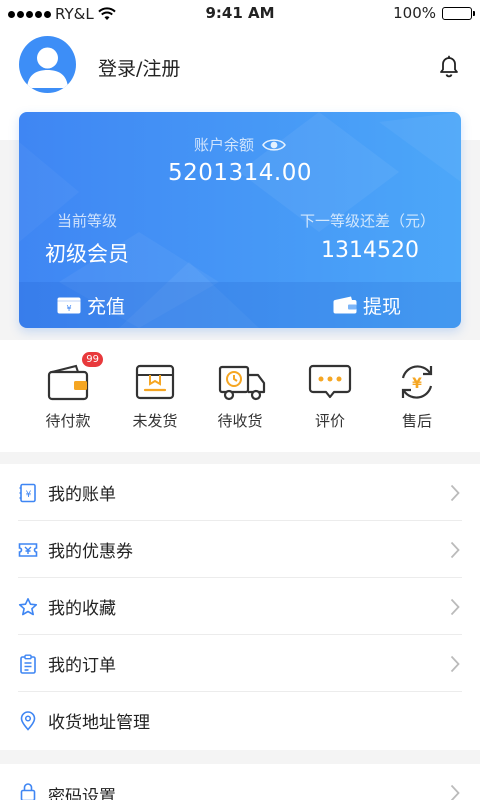 The height and width of the screenshot is (800, 480). I want to click on bill-icon: ¥, so click(27, 492).